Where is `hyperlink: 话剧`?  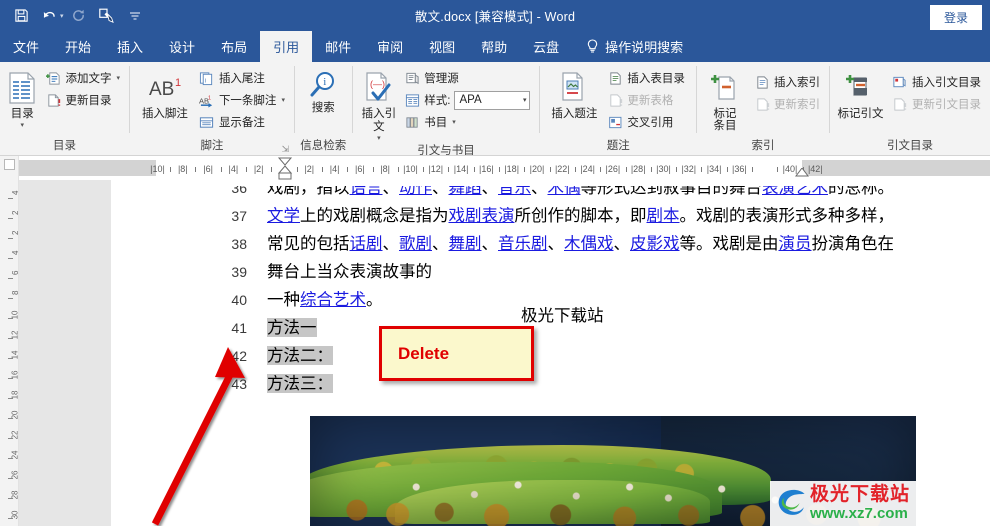 hyperlink: 话剧 is located at coordinates (366, 243).